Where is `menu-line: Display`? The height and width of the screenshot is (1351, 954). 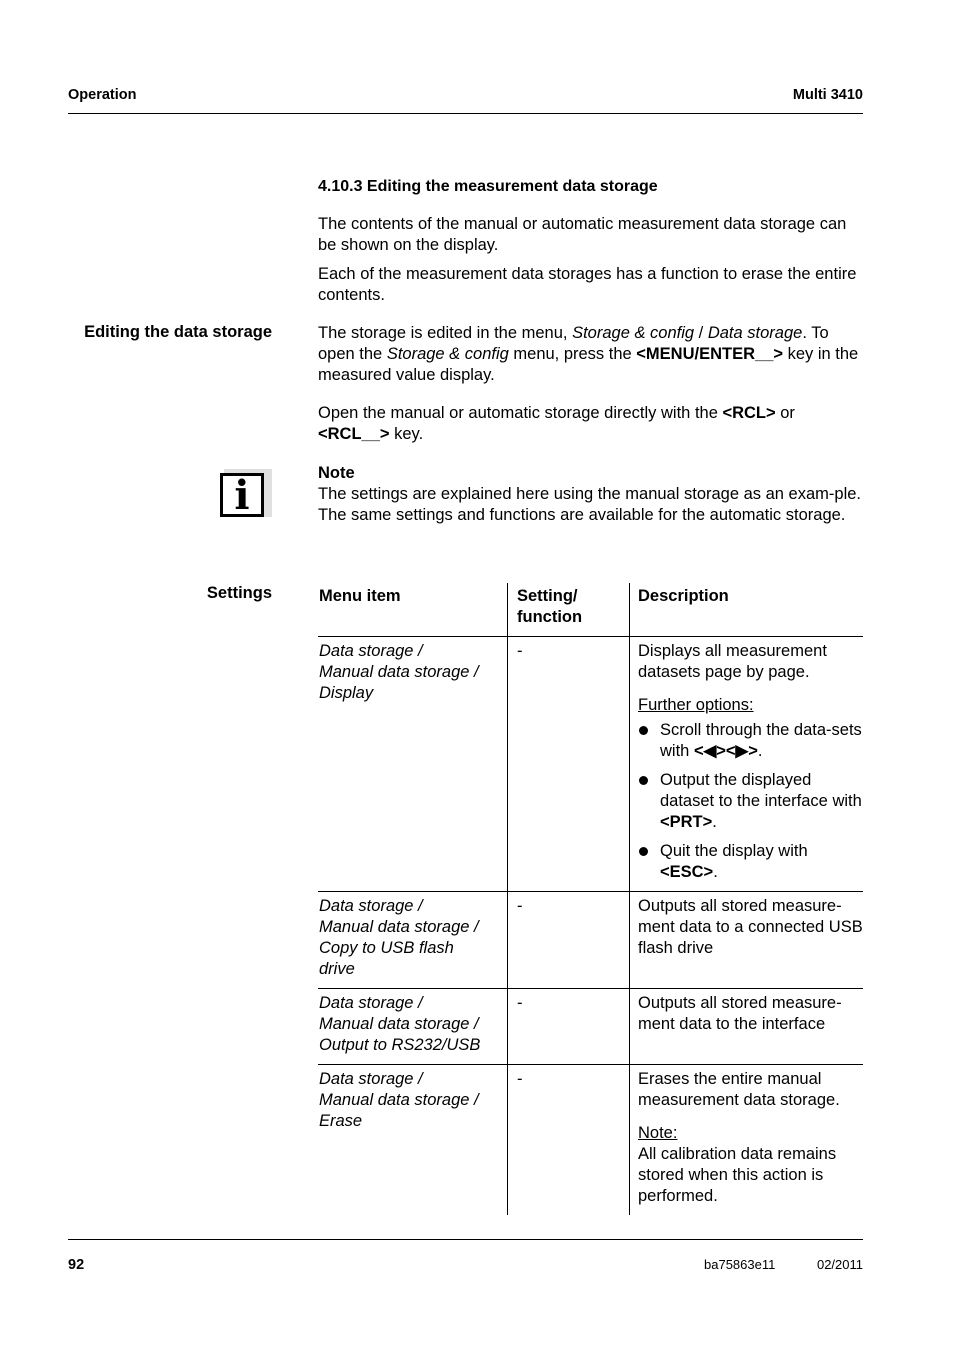
menu-line: Display is located at coordinates (346, 693).